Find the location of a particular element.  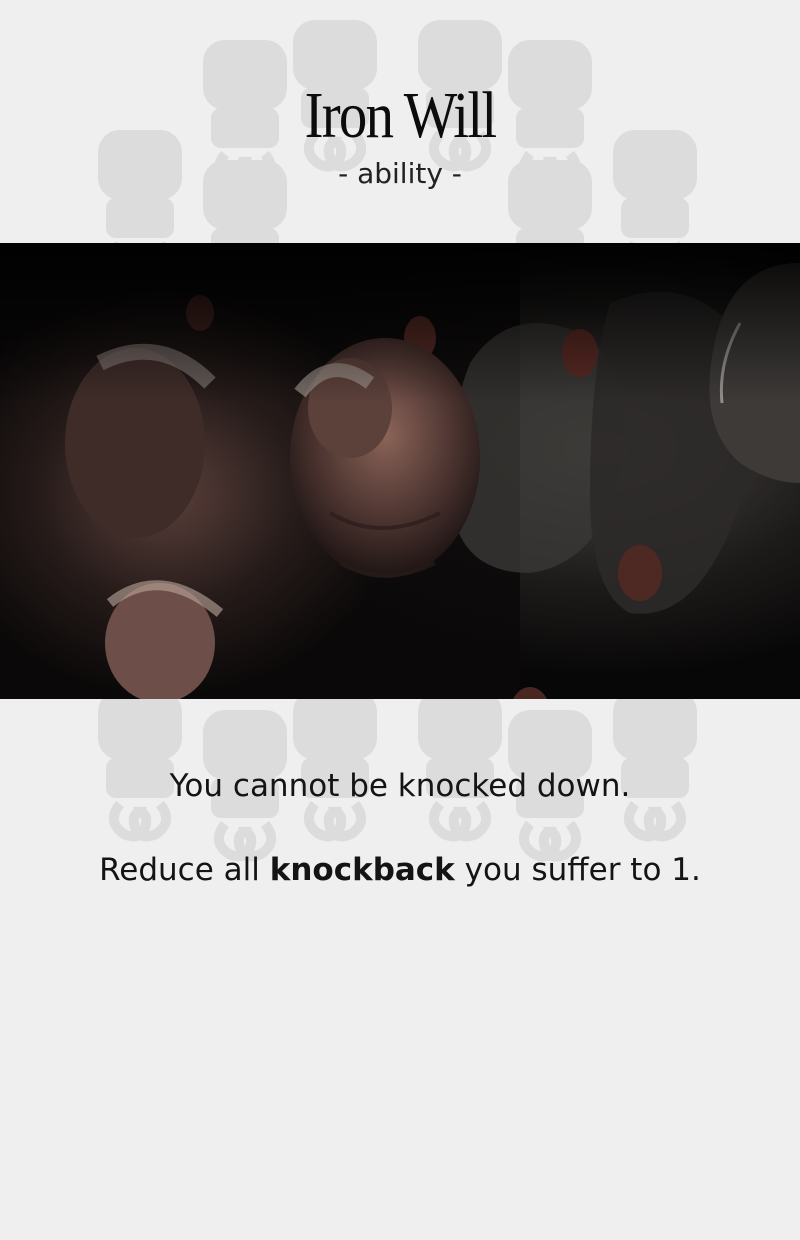

rule-line-knockdown: You cannot be knocked down. is located at coordinates (400, 786).